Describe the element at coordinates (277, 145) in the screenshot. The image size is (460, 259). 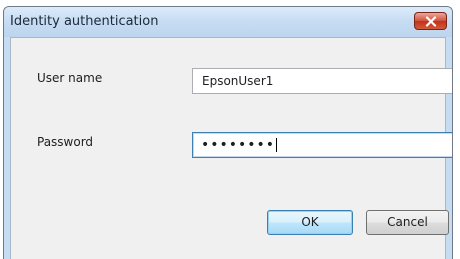
I see `text-caret` at that location.